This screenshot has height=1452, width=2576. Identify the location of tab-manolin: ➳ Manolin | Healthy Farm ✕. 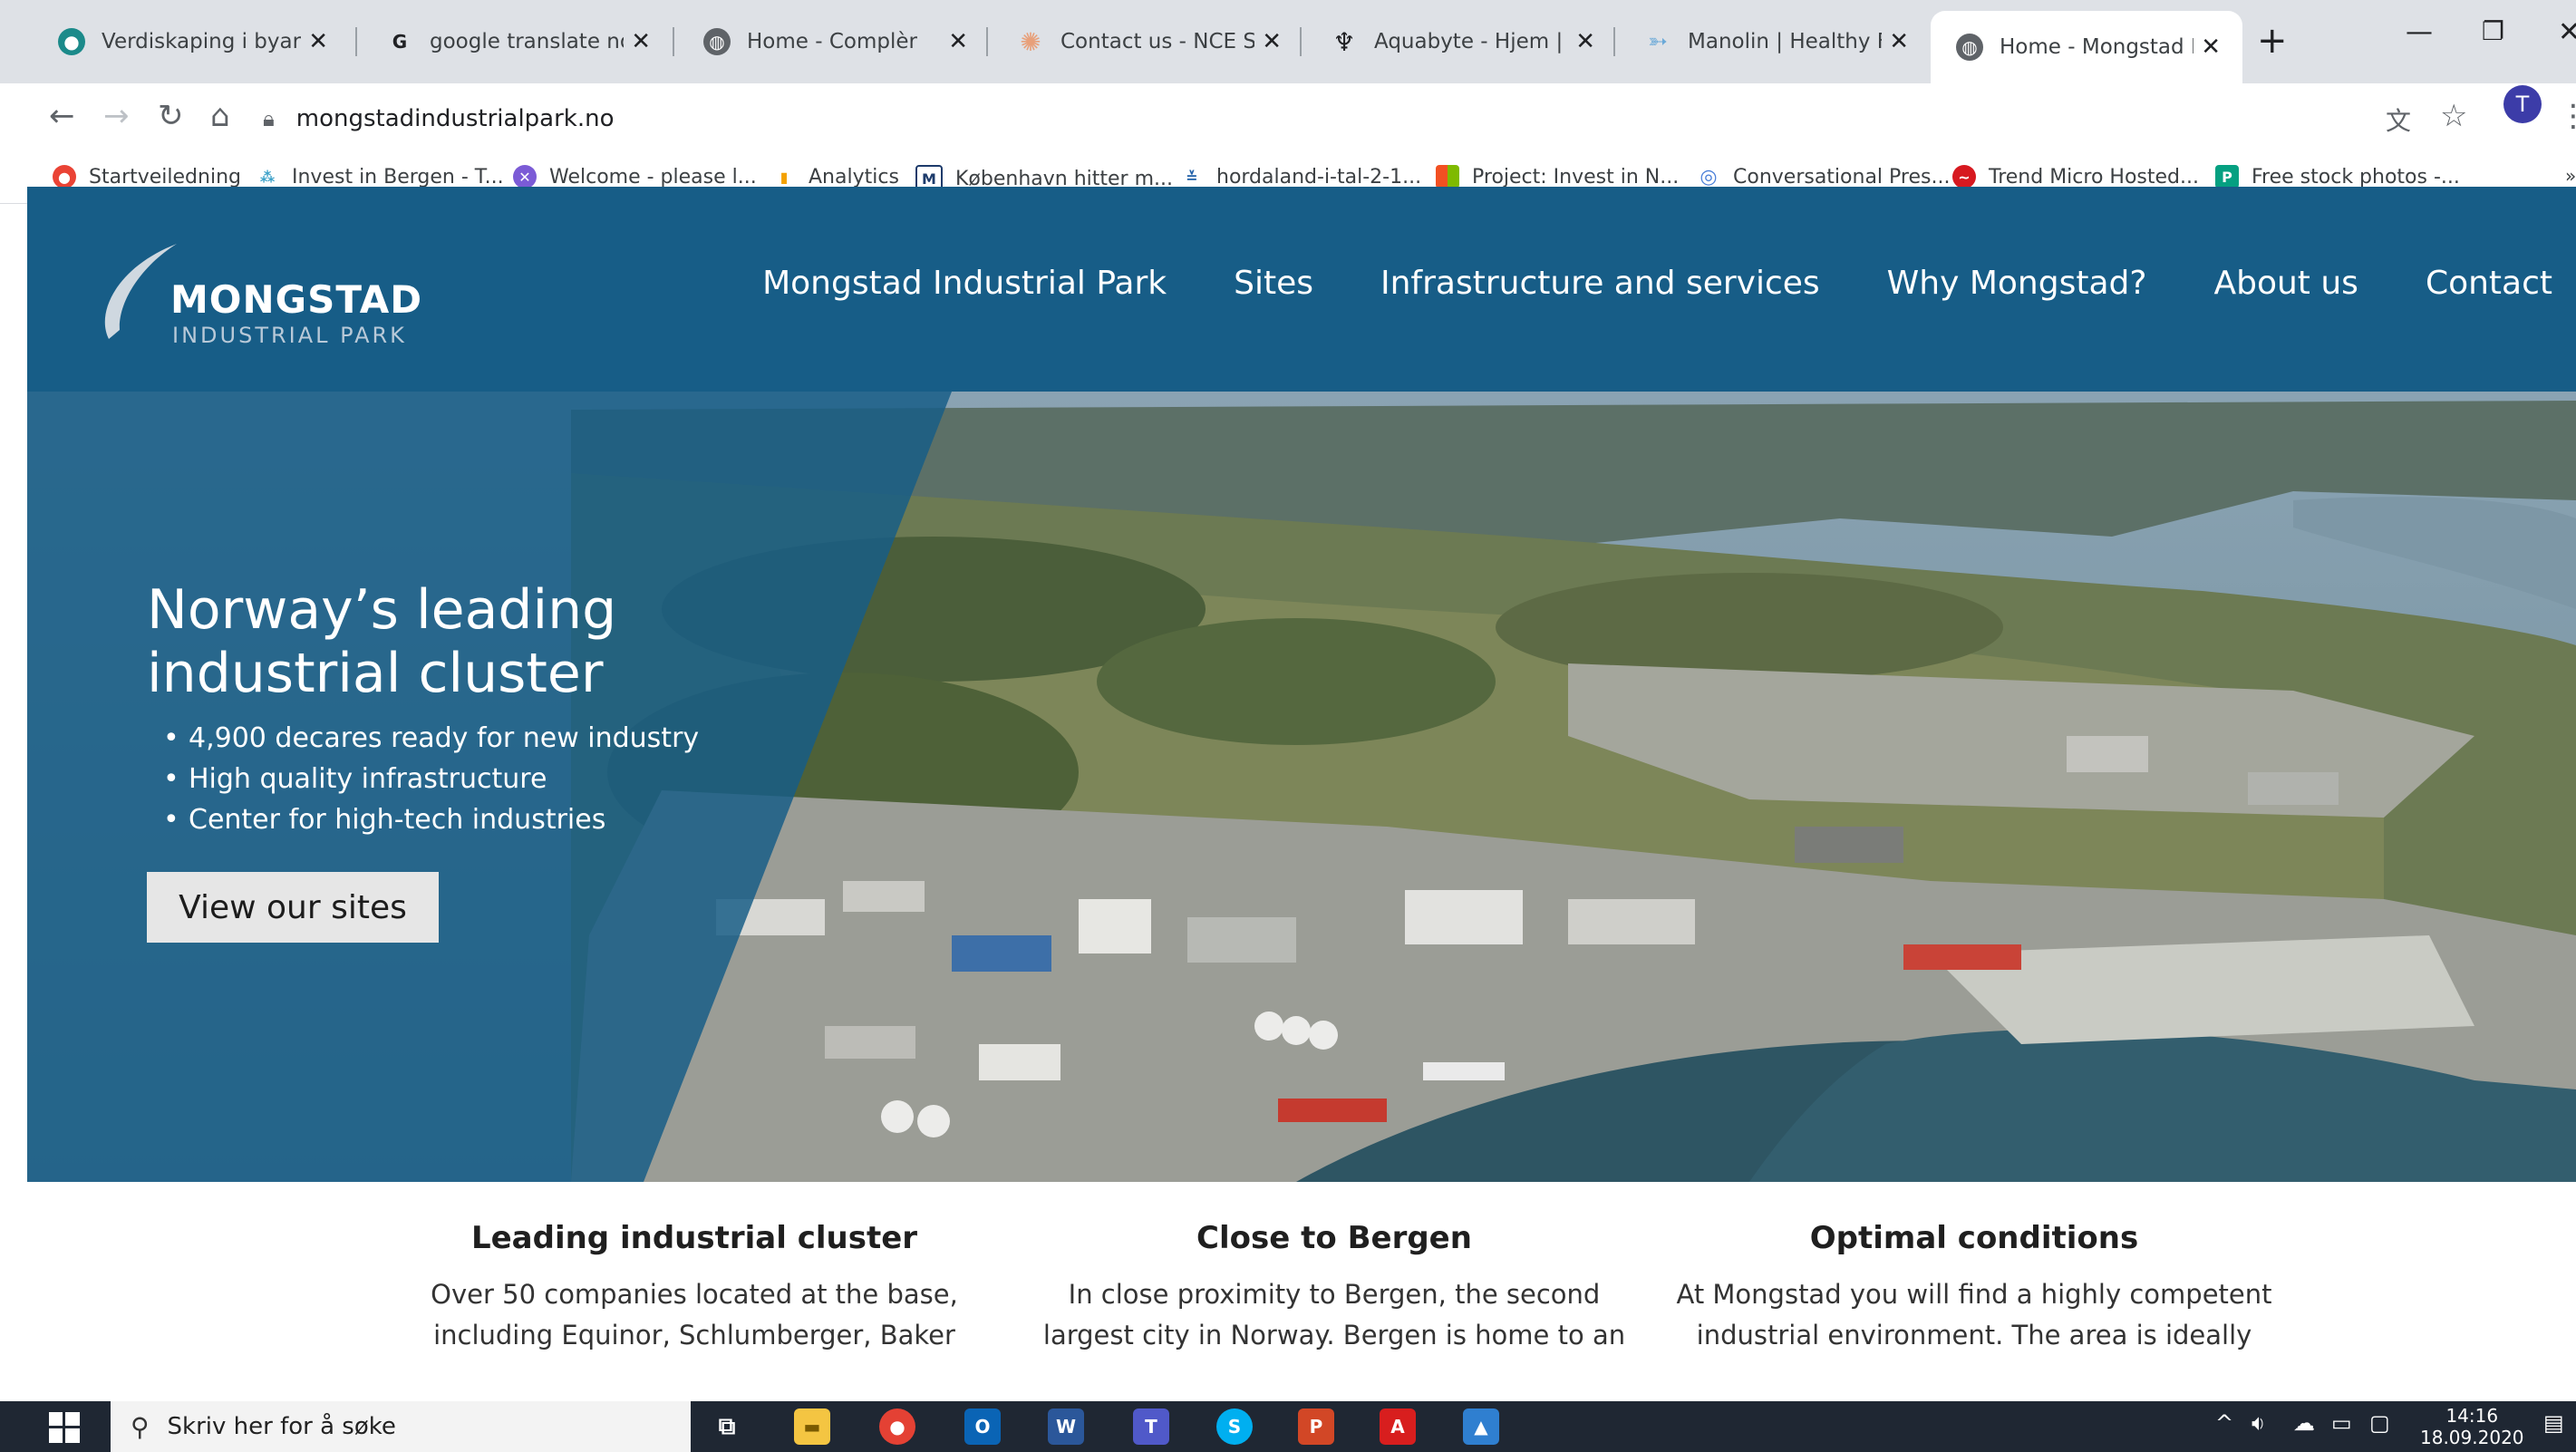
(1775, 42).